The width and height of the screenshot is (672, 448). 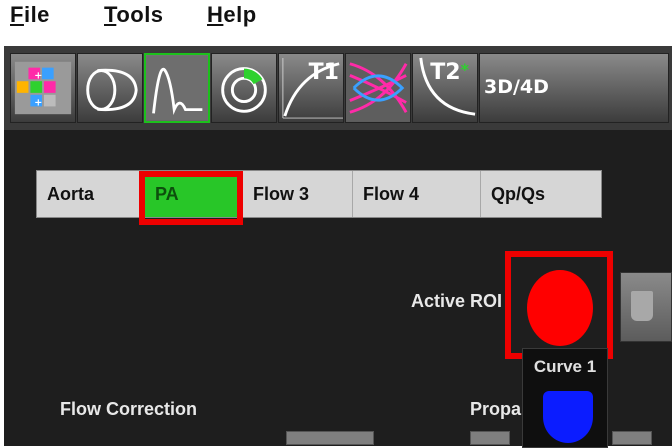 I want to click on menu-help-label: elp, so click(x=240, y=14).